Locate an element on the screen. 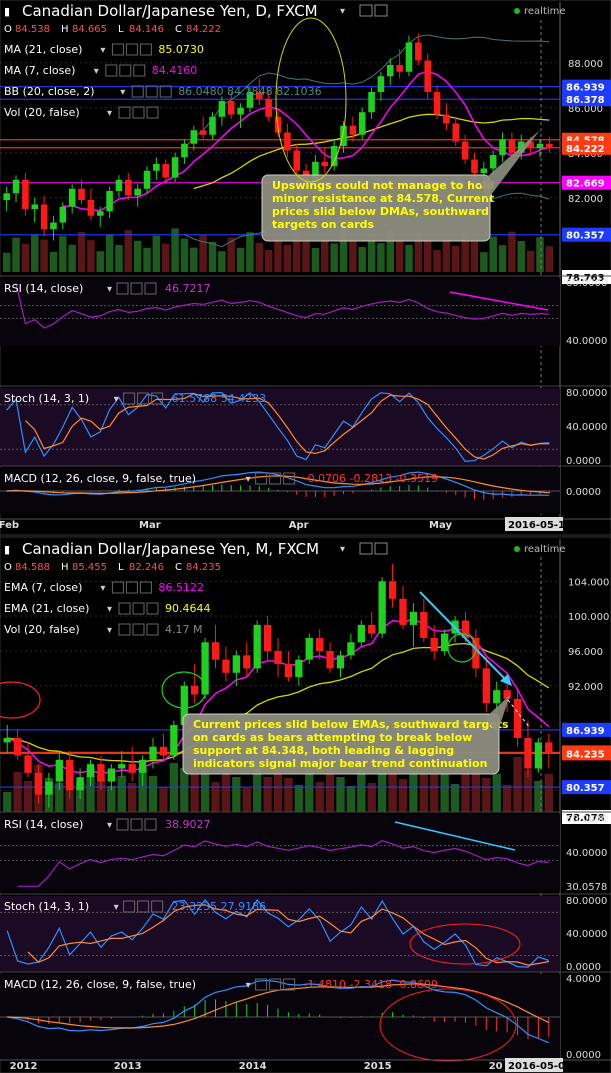 The height and width of the screenshot is (1073, 611). subpanel-legend: Stoch (14, 3, 1) ▾ 61.5788 54.4233 is located at coordinates (135, 398).